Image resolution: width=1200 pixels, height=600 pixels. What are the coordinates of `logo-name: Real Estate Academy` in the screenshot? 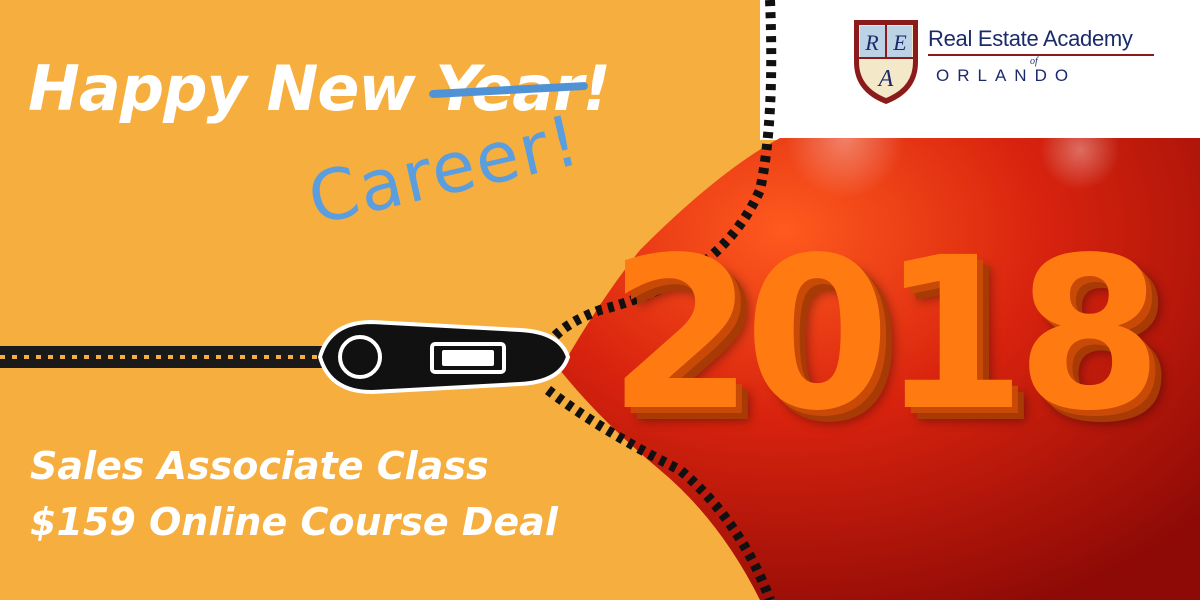 It's located at (1030, 38).